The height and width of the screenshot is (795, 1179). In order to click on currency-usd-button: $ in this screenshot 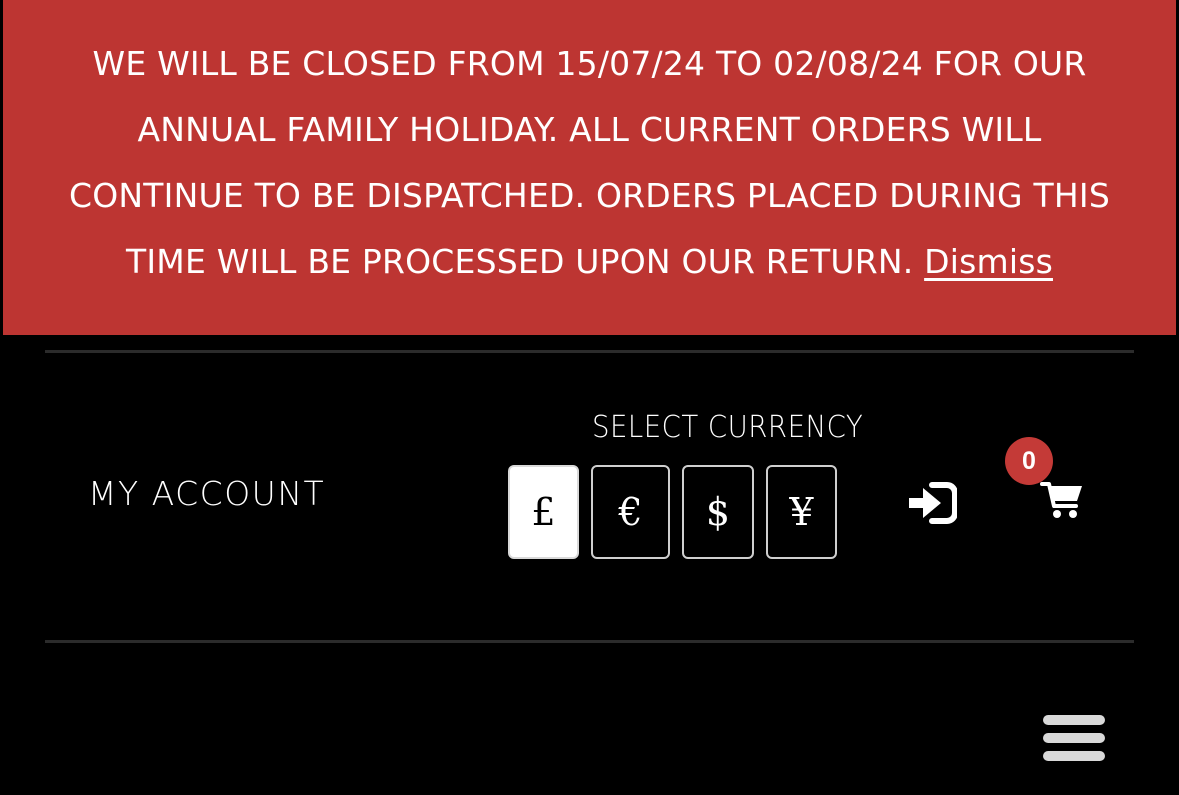, I will do `click(718, 512)`.